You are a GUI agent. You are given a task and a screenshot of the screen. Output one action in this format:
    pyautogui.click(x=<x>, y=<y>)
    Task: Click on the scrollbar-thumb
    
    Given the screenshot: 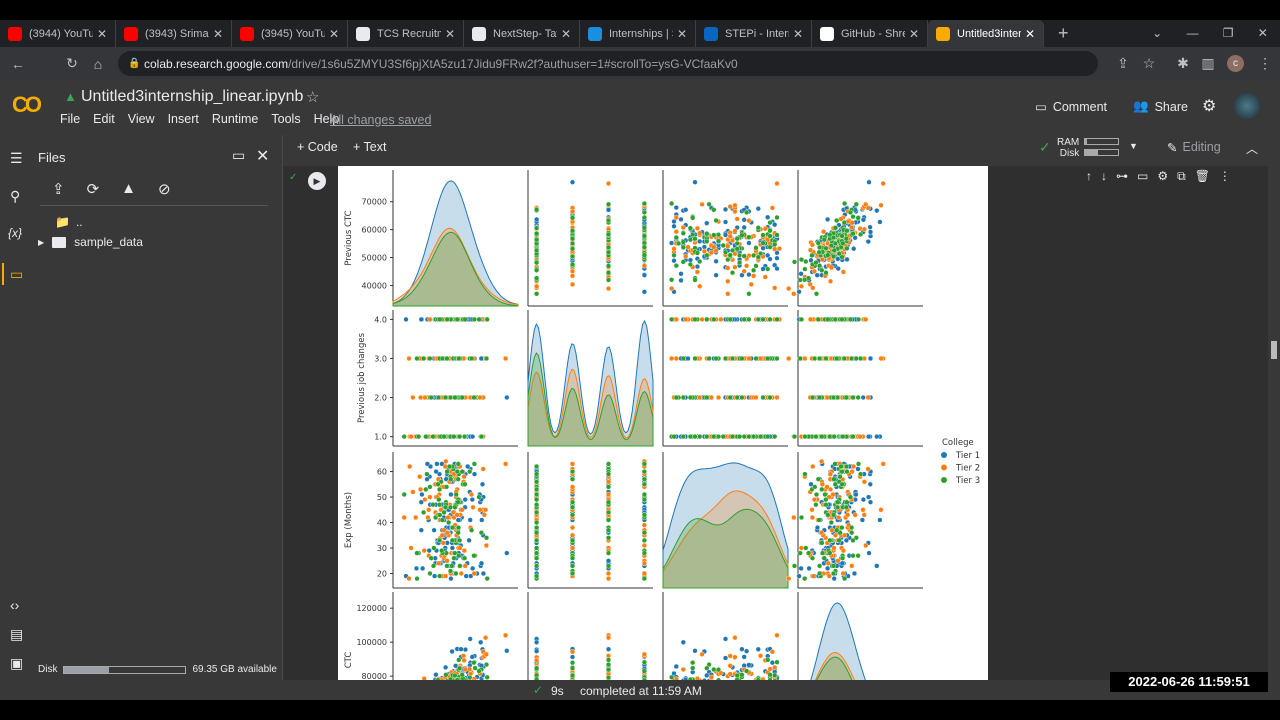 What is the action you would take?
    pyautogui.click(x=1274, y=350)
    